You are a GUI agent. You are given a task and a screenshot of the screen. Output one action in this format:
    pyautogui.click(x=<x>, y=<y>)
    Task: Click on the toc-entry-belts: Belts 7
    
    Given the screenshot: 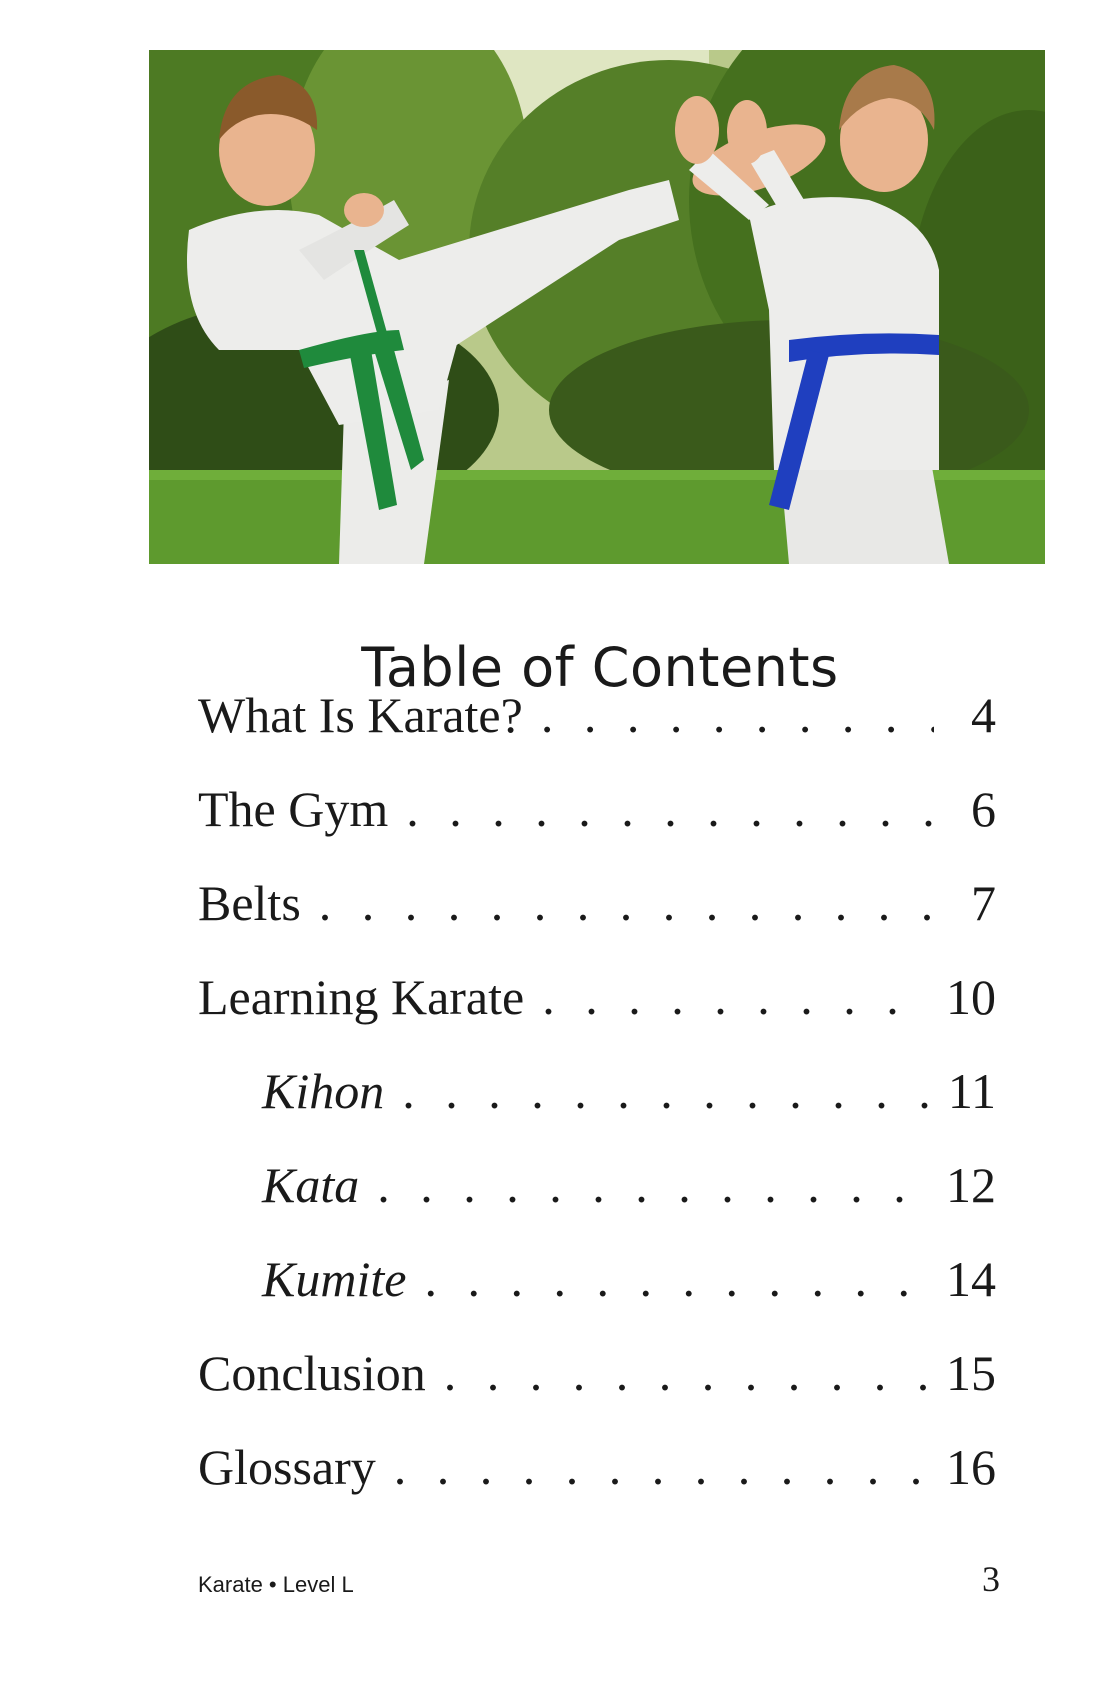 What is the action you would take?
    pyautogui.click(x=597, y=921)
    